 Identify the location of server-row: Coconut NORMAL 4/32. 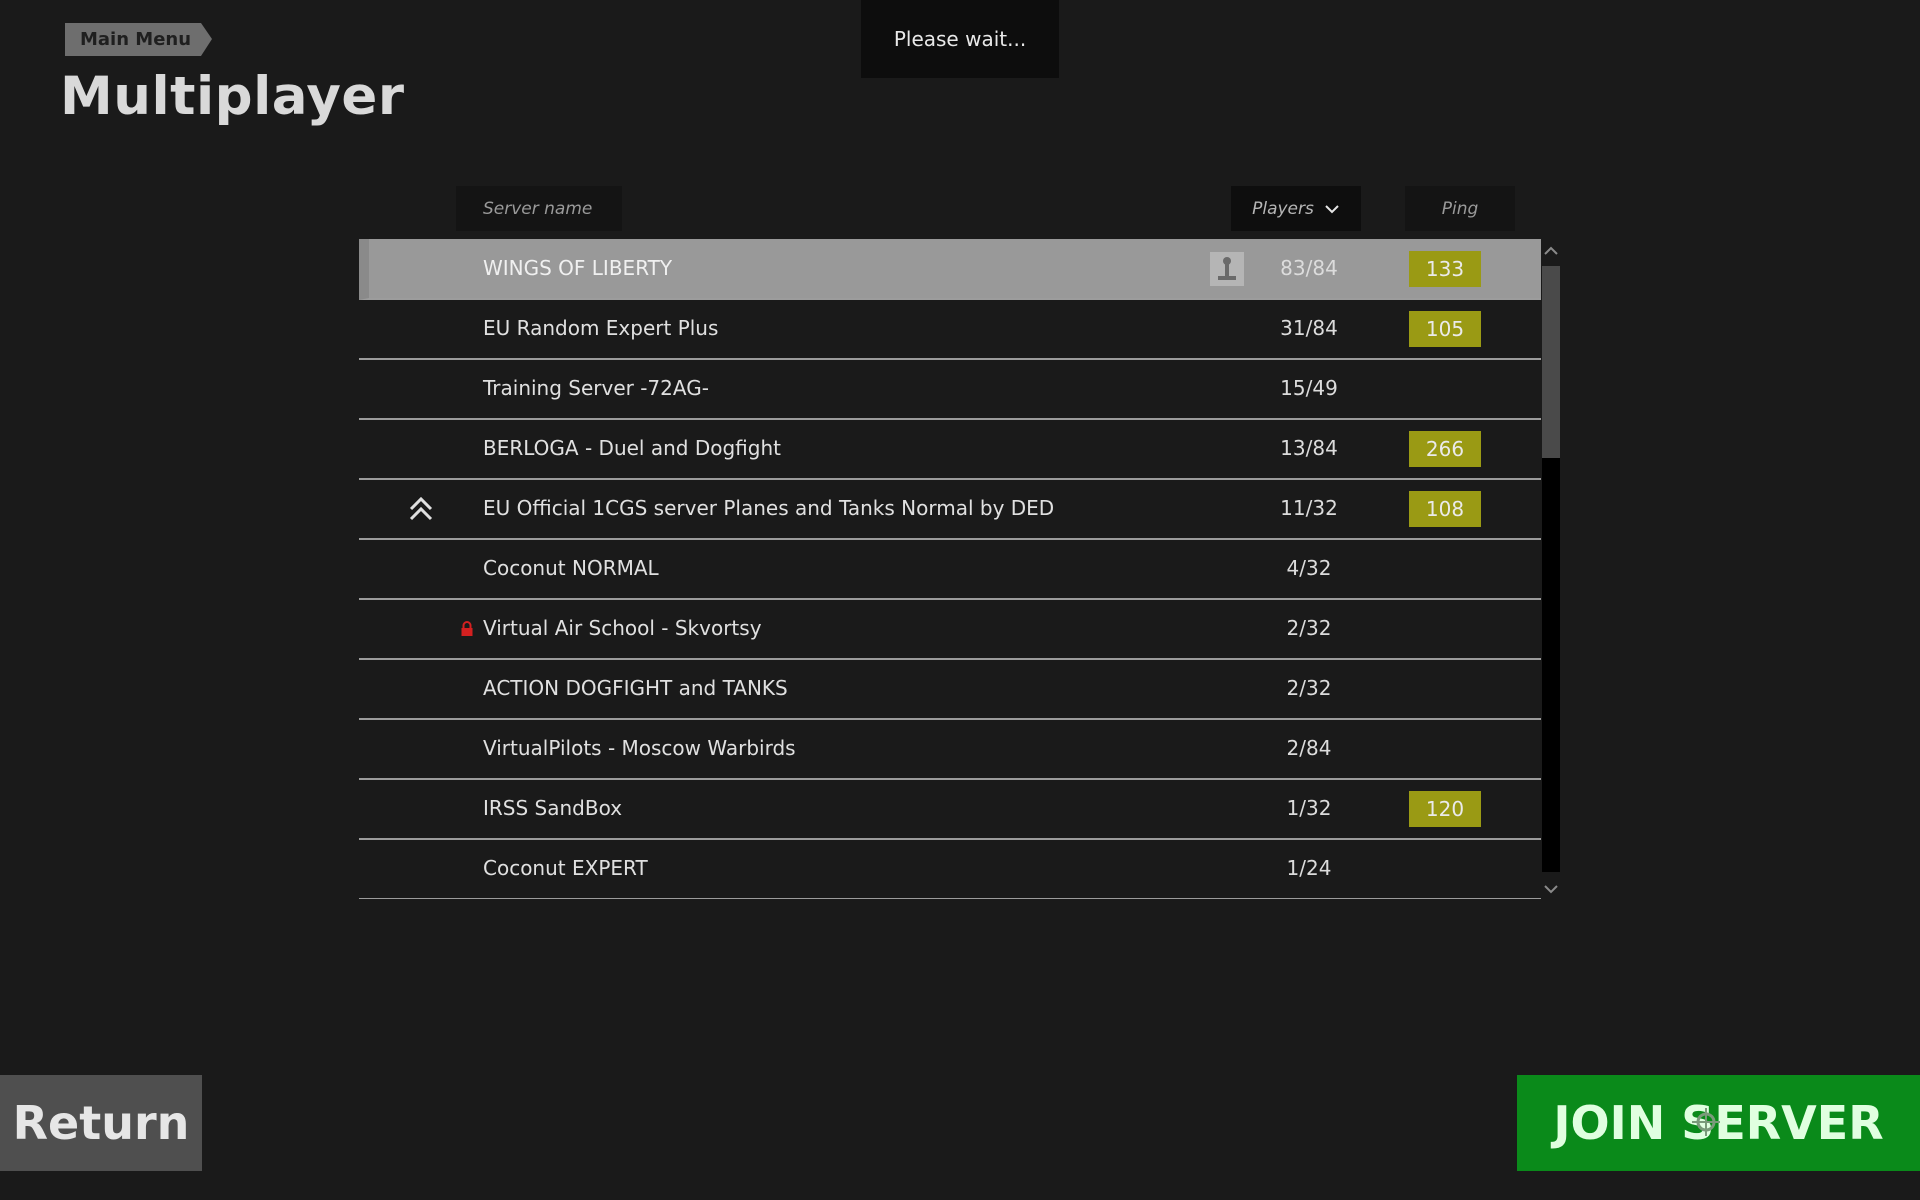
(950, 569).